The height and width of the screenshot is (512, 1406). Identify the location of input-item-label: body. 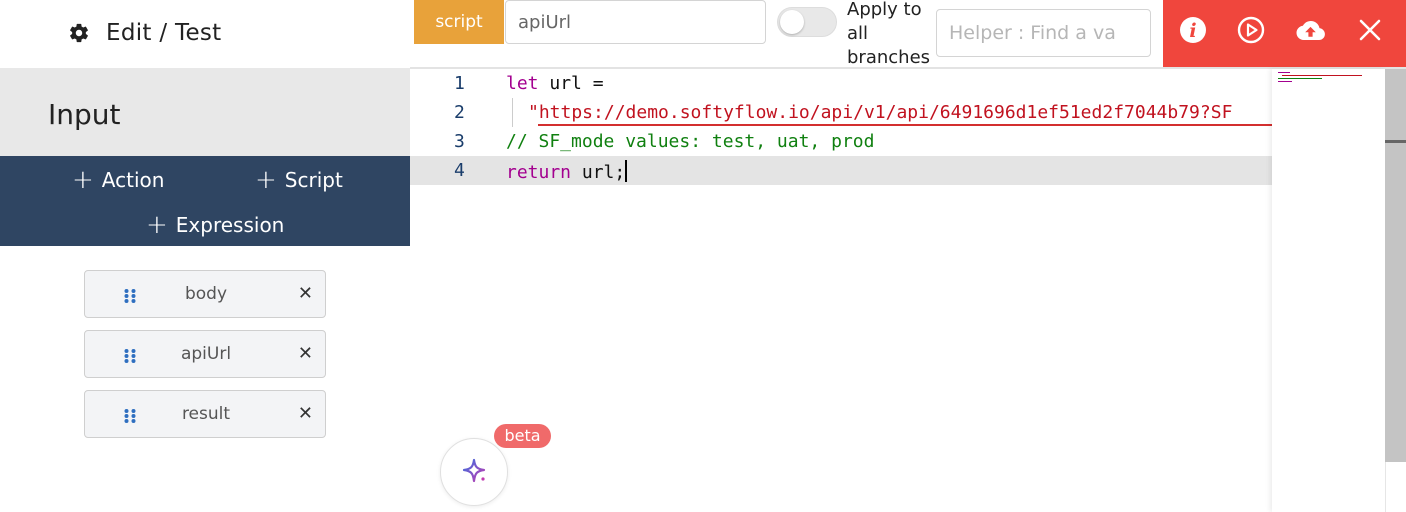
(206, 294).